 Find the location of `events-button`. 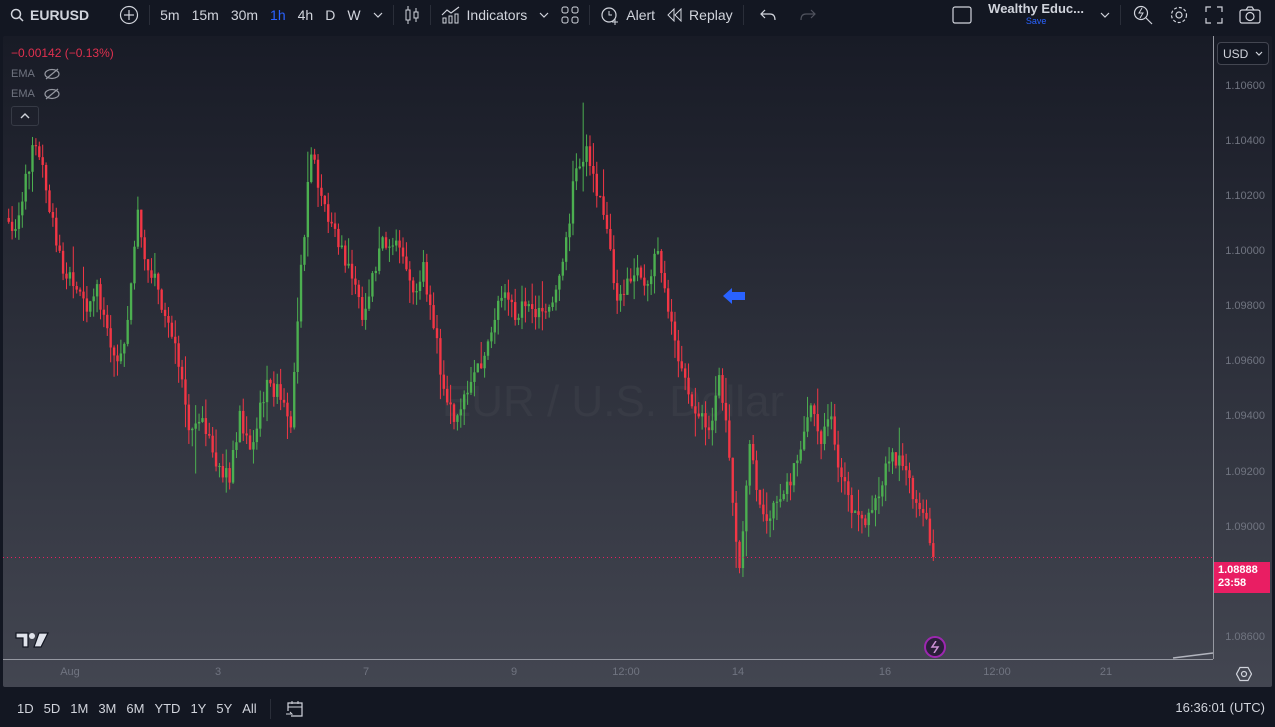

events-button is located at coordinates (935, 647).